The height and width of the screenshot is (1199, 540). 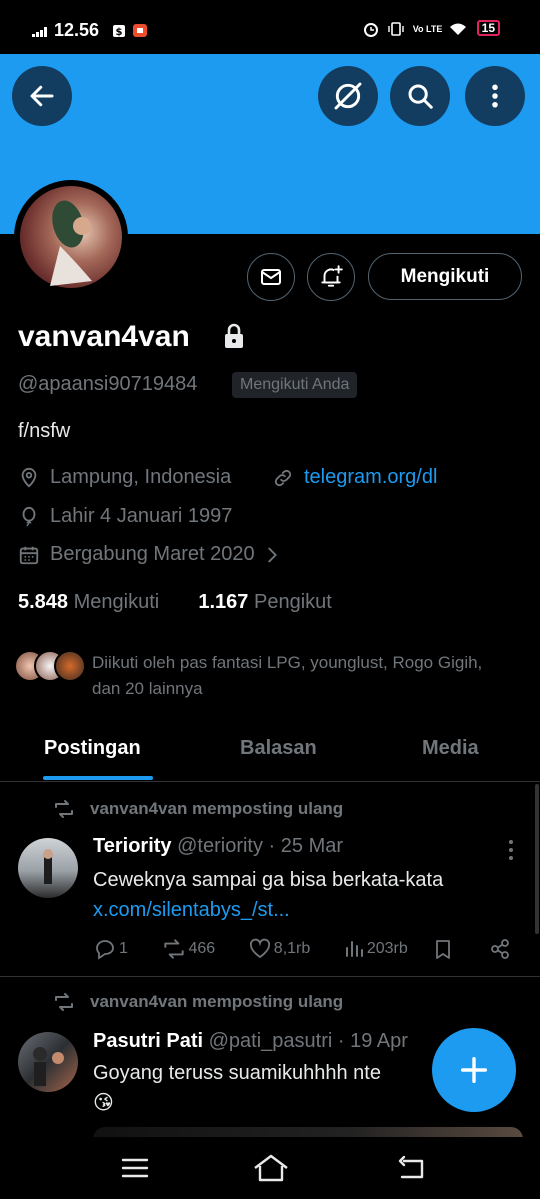 I want to click on post-date: · 19 Apr, so click(x=372, y=1041).